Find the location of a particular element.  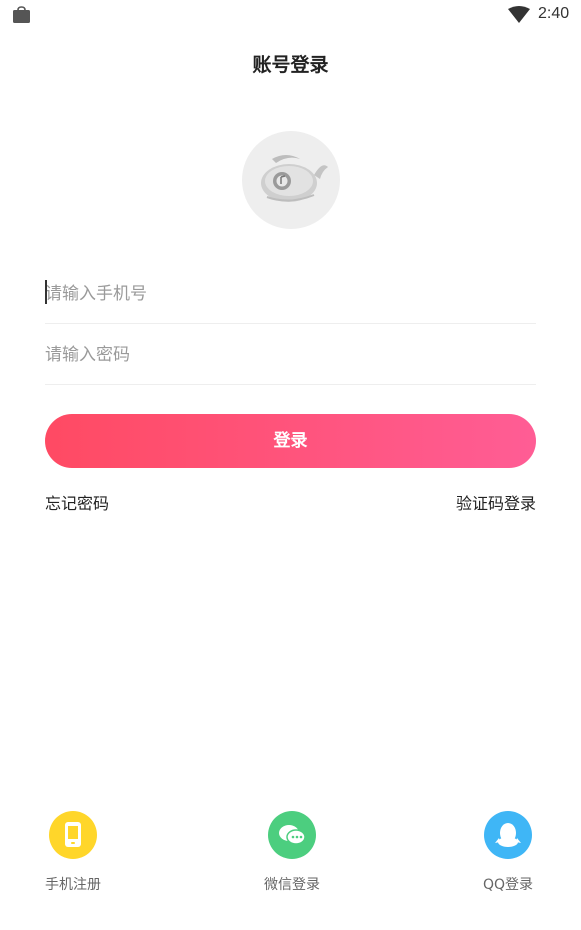

wifi-icon is located at coordinates (519, 14).